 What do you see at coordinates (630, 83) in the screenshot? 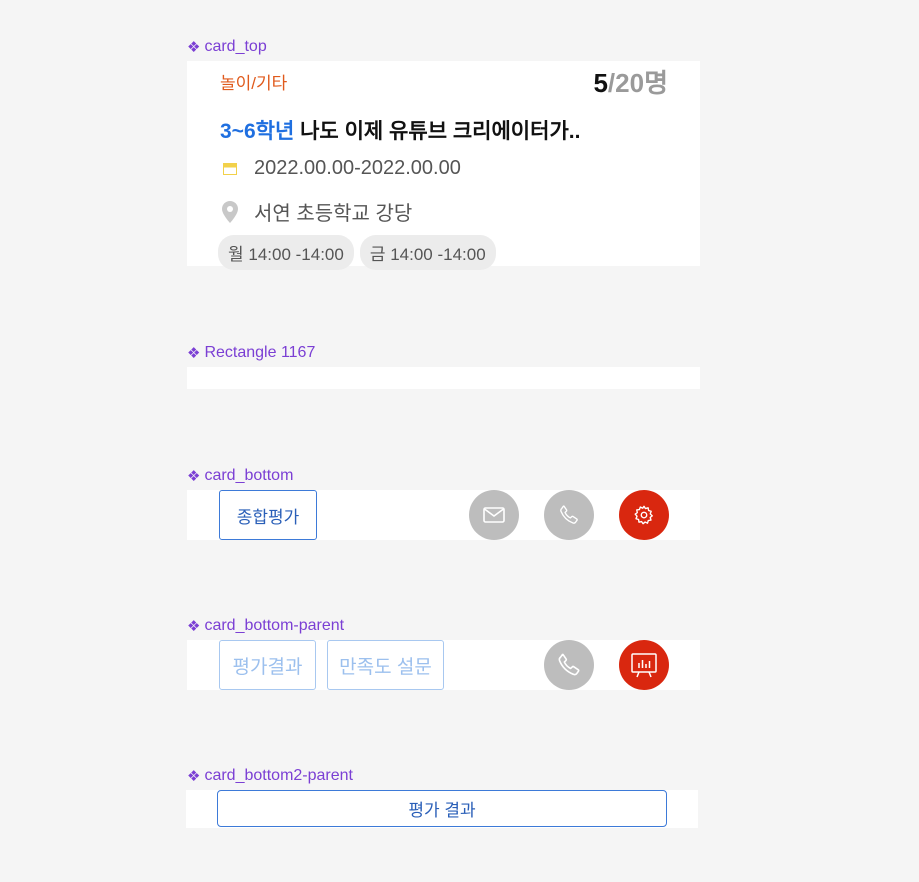
I see `participant-count: 5/20명` at bounding box center [630, 83].